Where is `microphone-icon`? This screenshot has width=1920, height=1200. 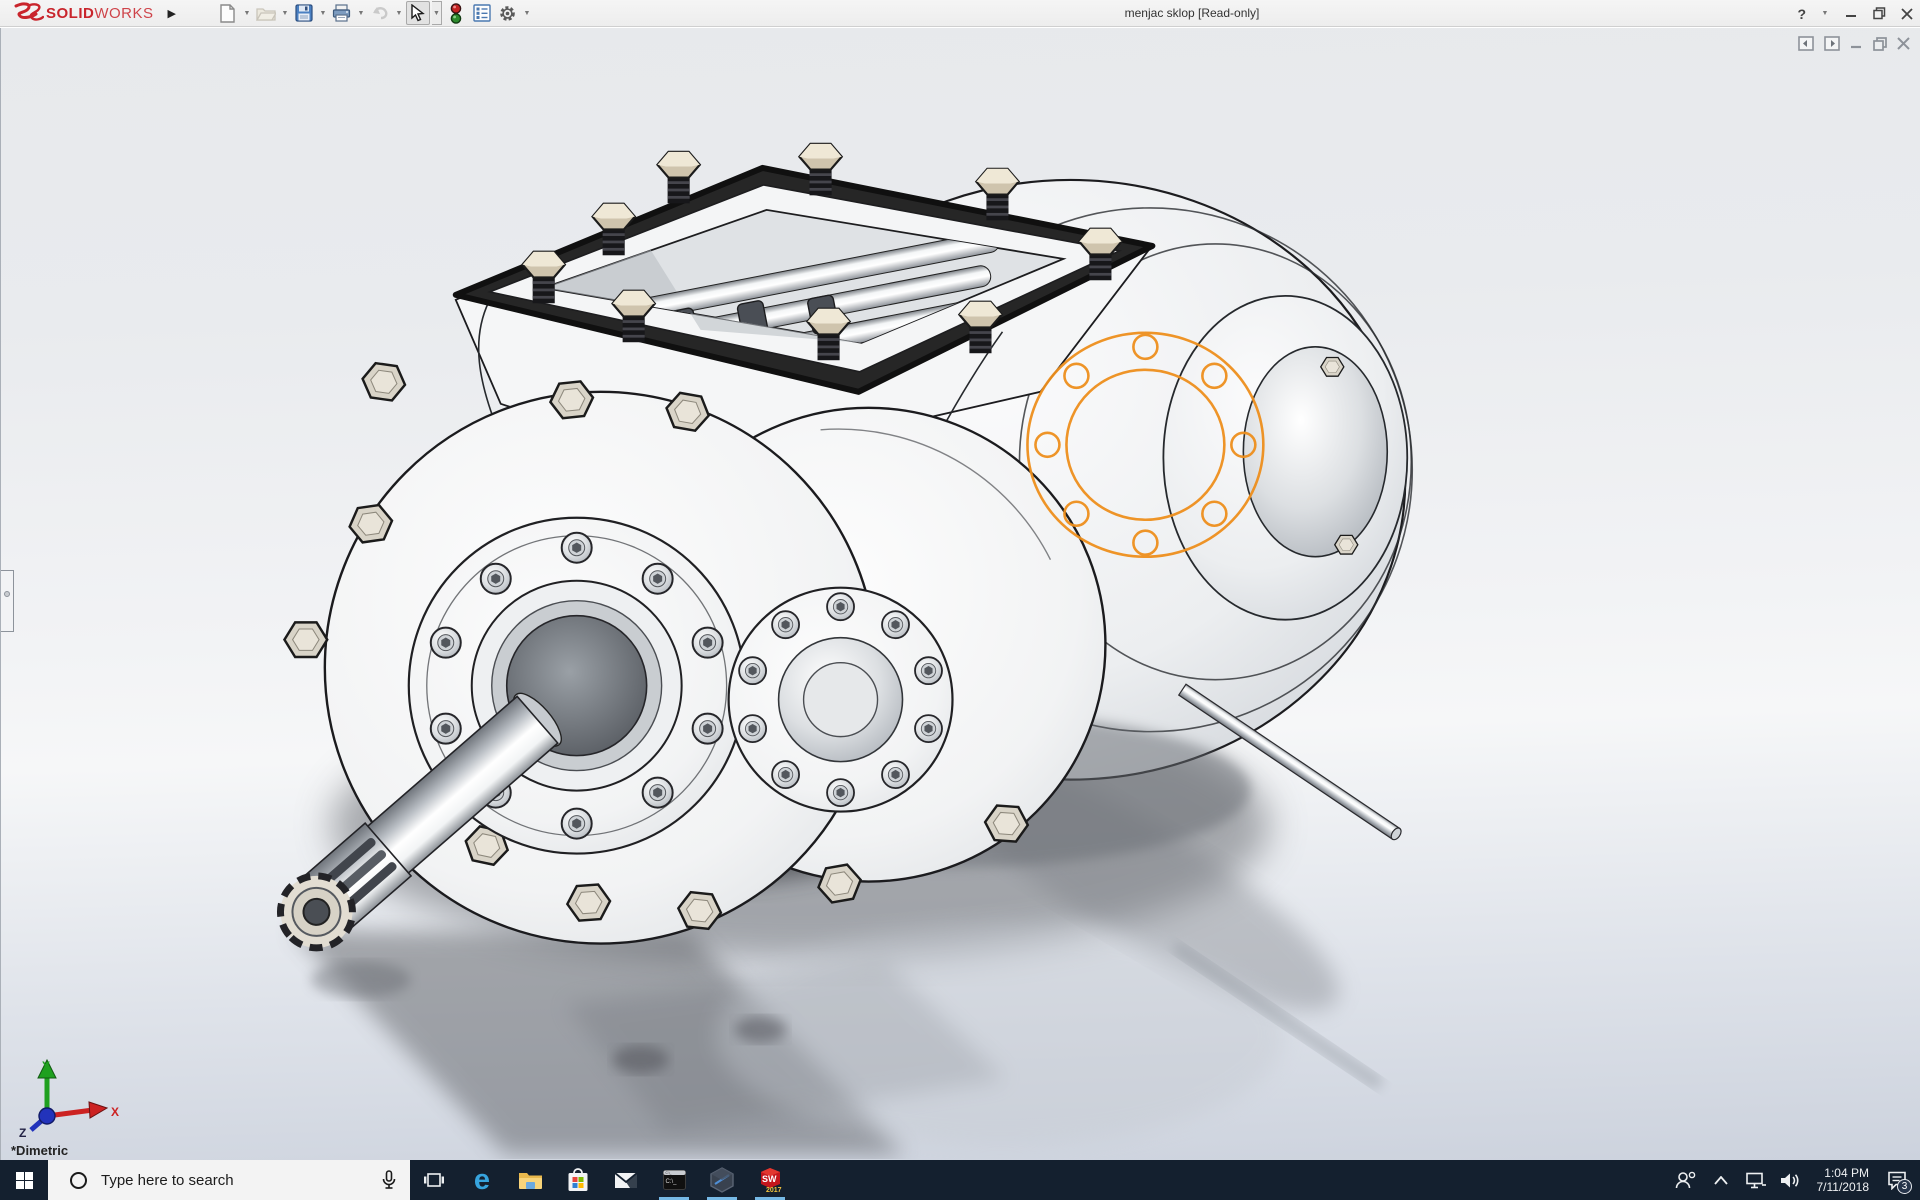 microphone-icon is located at coordinates (389, 1180).